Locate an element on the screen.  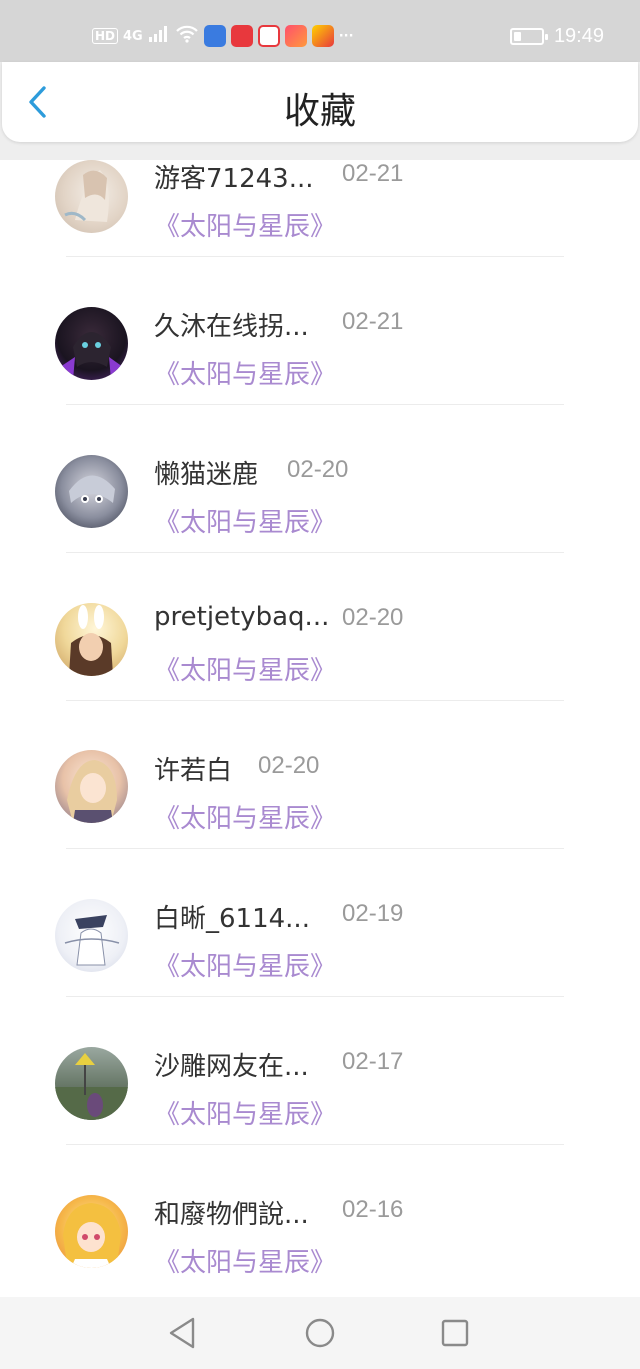
status-bar: HD 4G ··· 19:49 is located at coordinates (320, 31).